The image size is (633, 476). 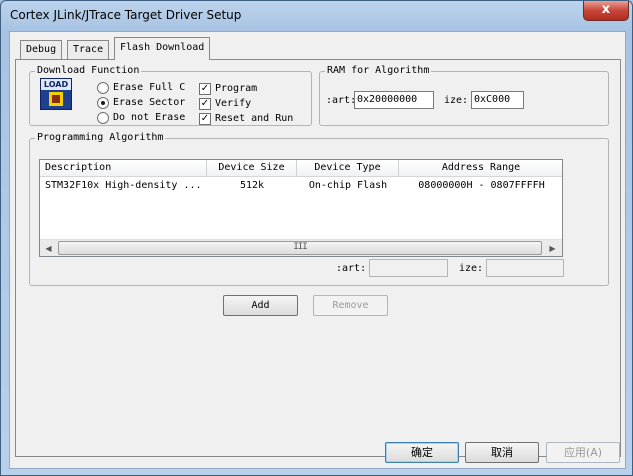 I want to click on download-function-title: Download Function, so click(x=88, y=71).